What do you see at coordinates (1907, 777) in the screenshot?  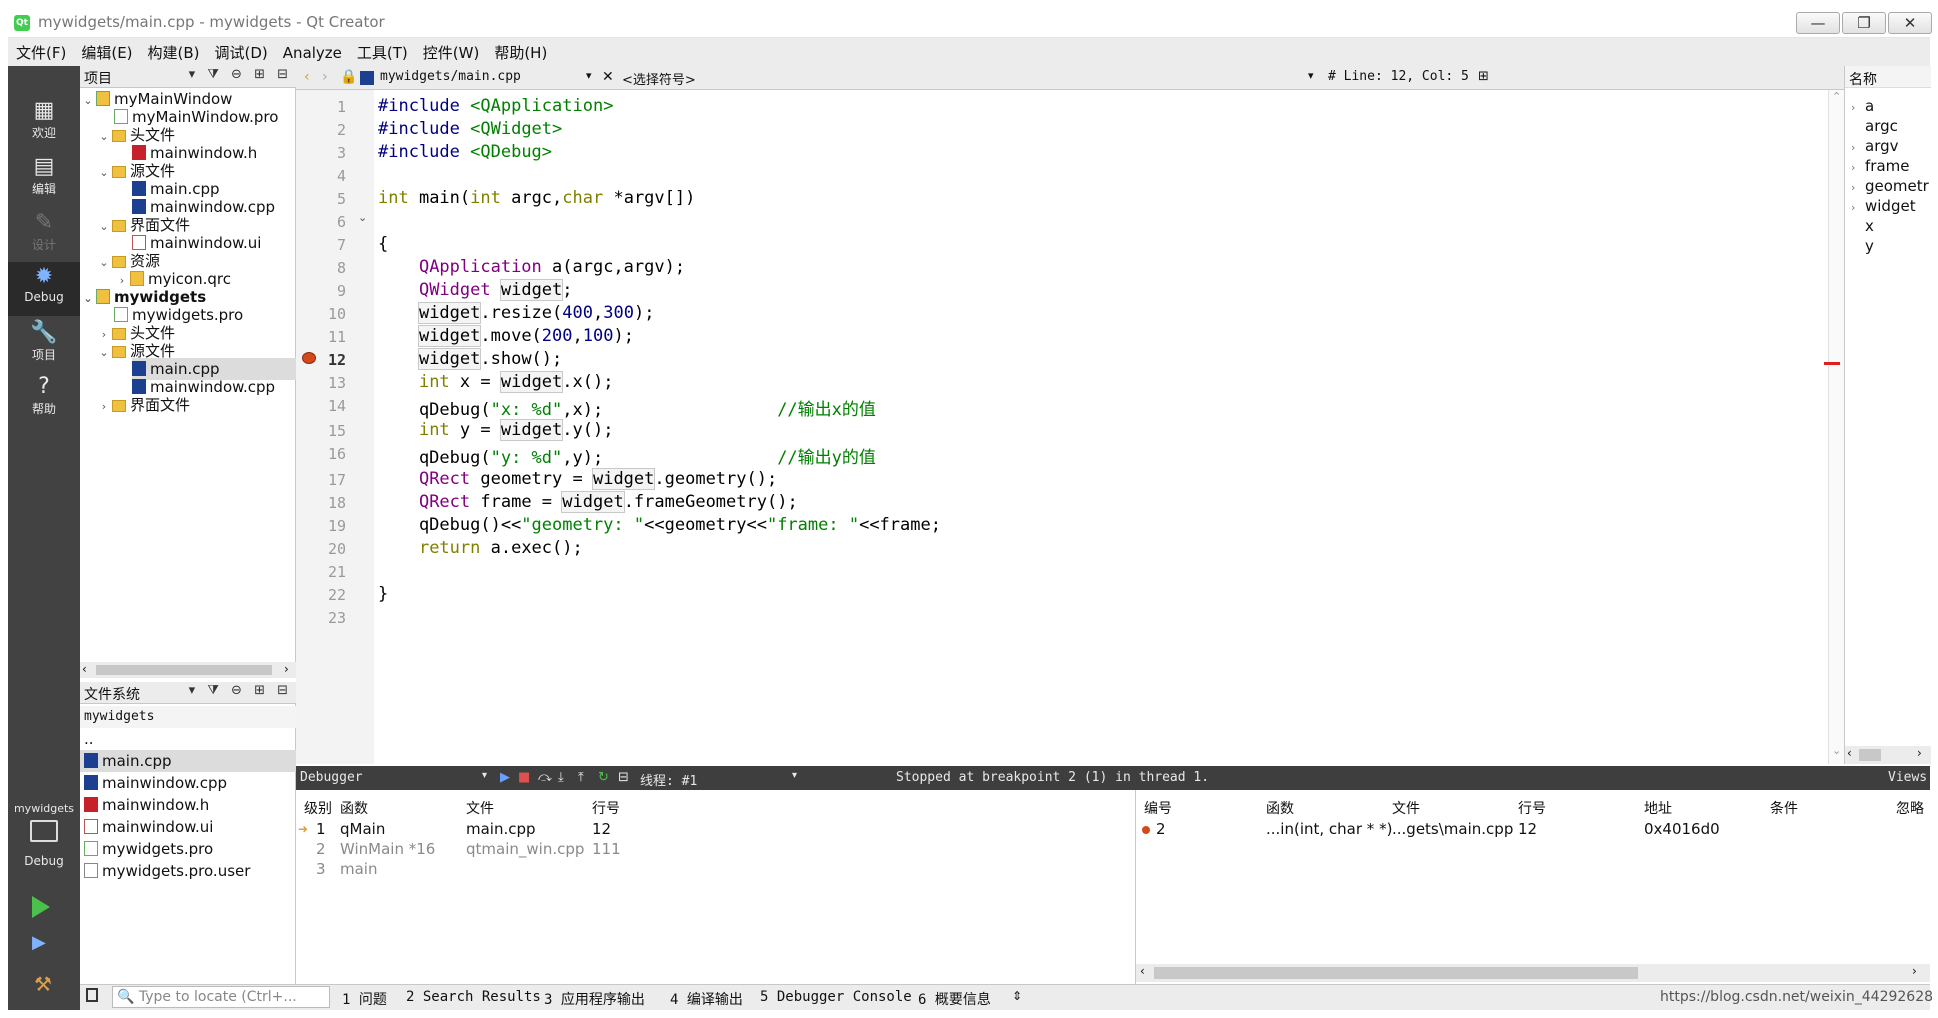 I see `views-button: Views` at bounding box center [1907, 777].